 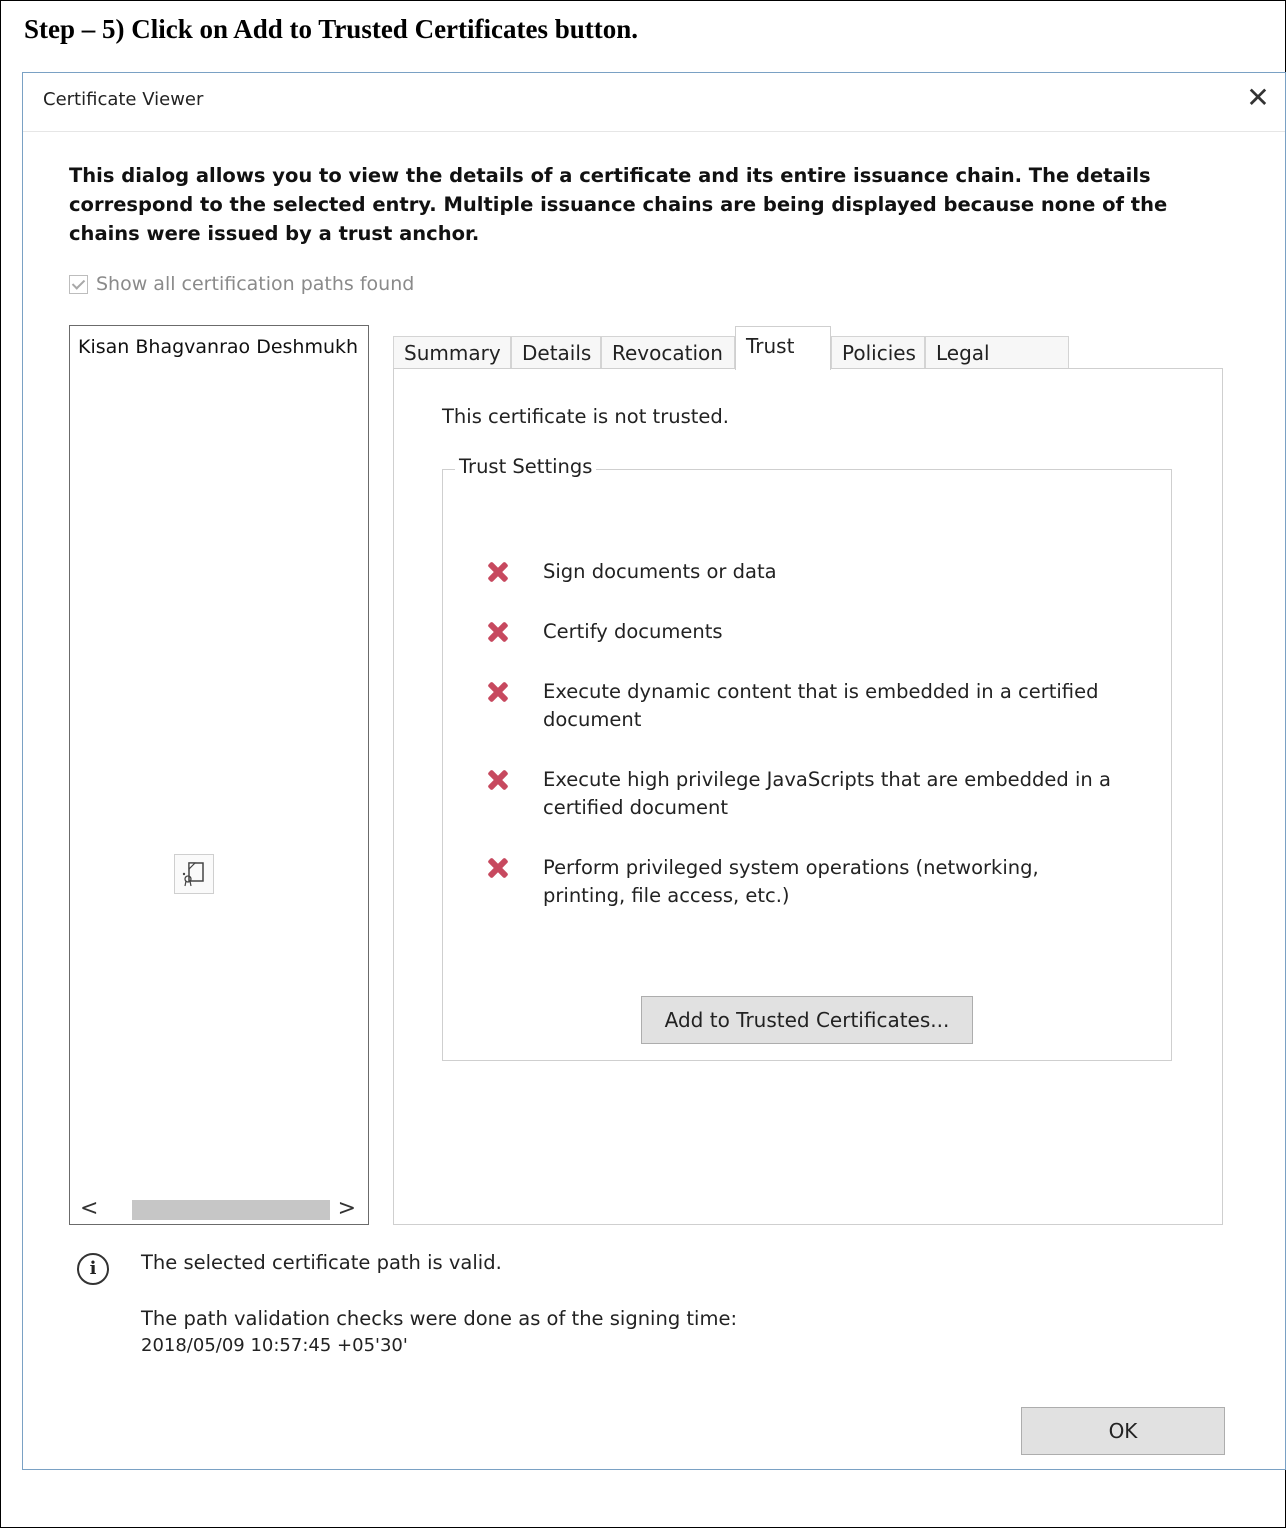 I want to click on scroll-thumb, so click(x=231, y=1210).